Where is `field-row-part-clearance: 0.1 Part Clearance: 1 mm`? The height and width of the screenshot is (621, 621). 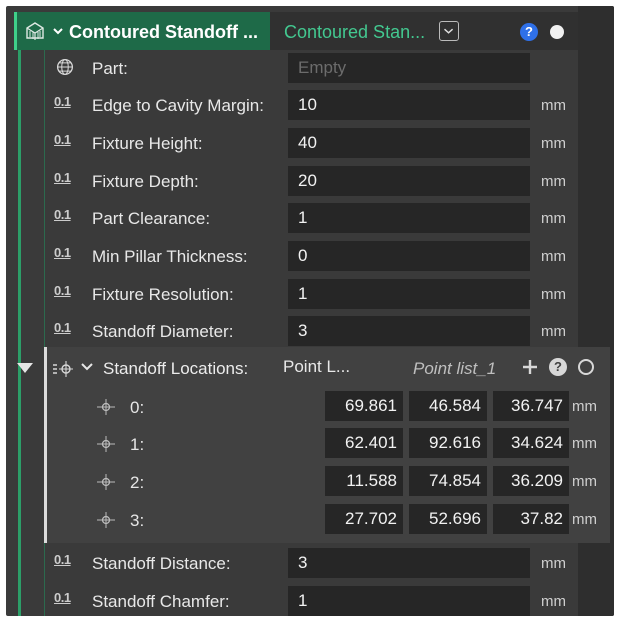
field-row-part-clearance: 0.1 Part Clearance: 1 mm is located at coordinates (311, 219).